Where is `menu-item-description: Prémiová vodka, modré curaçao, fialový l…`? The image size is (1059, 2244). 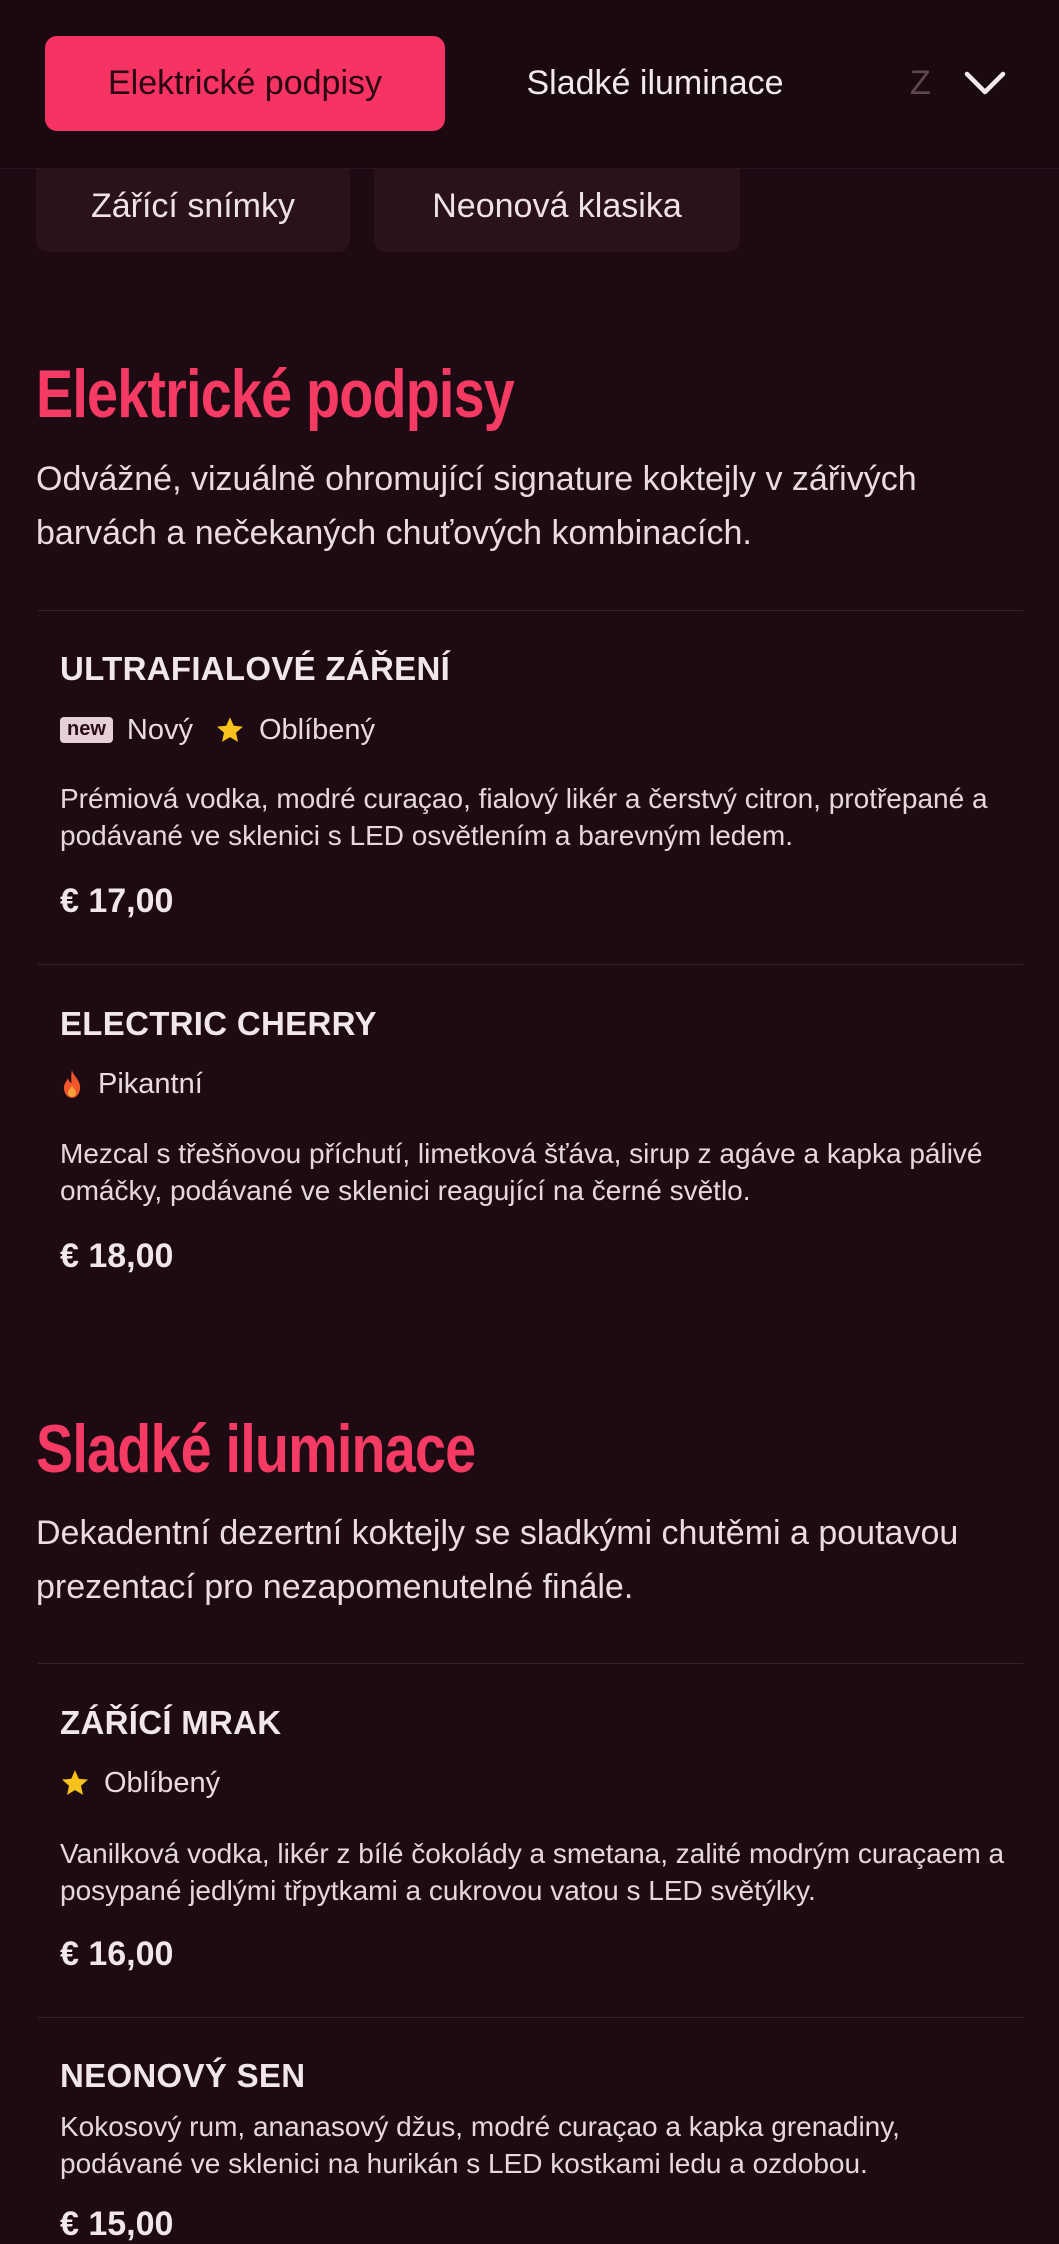
menu-item-description: Prémiová vodka, modré curaçao, fialový l… is located at coordinates (524, 817).